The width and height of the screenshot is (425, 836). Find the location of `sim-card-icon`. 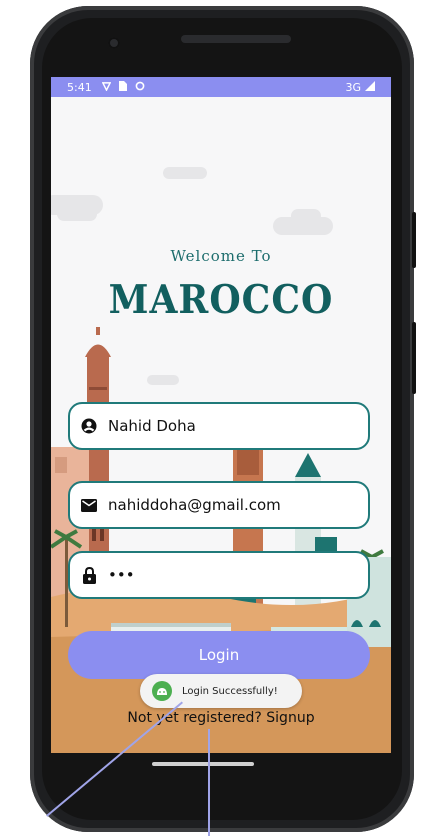

sim-card-icon is located at coordinates (122, 87).